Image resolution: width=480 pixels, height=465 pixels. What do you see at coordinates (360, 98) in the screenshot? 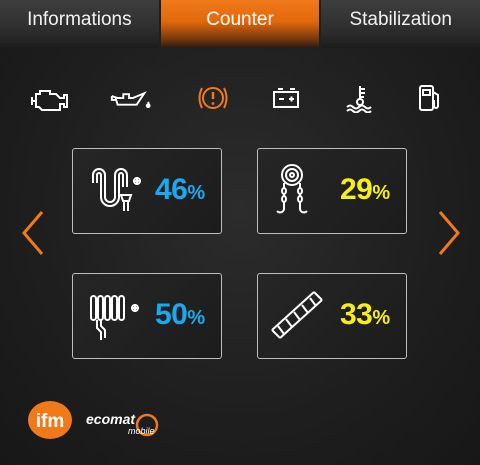
I see `coolant-temperature-icon` at bounding box center [360, 98].